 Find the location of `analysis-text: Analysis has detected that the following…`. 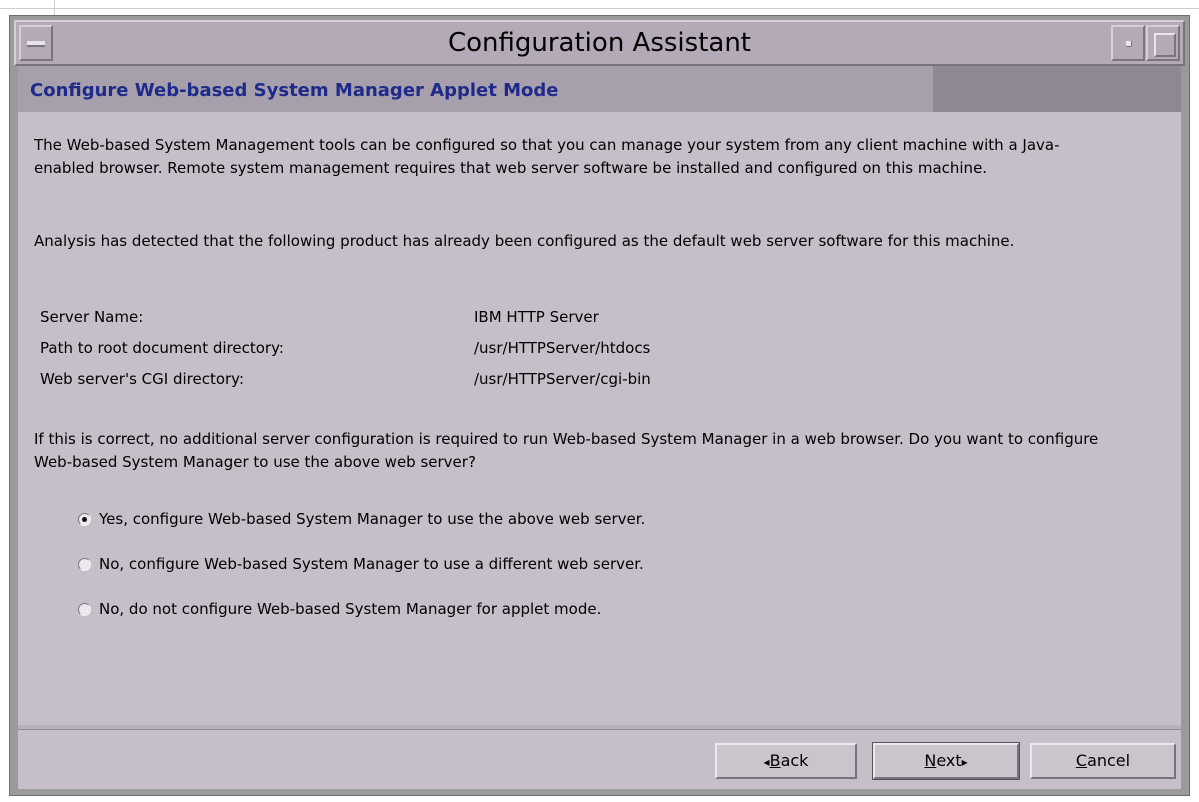

analysis-text: Analysis has detected that the following… is located at coordinates (524, 241).